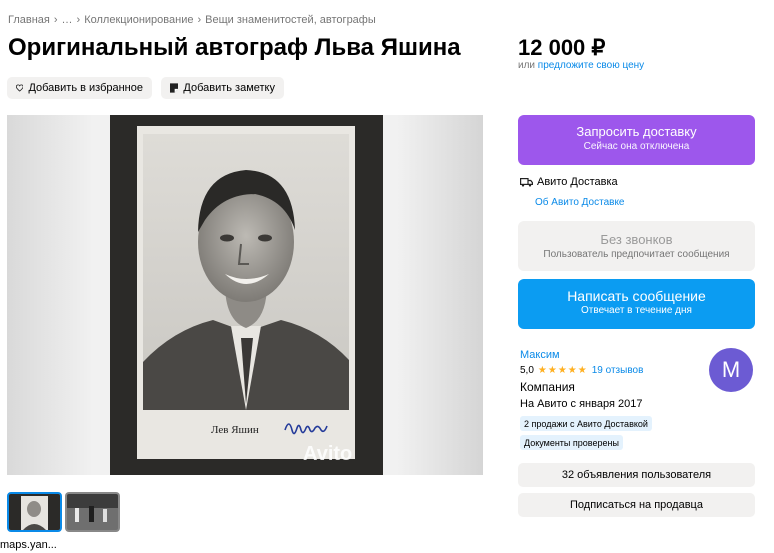 Image resolution: width=774 pixels, height=553 pixels. What do you see at coordinates (580, 202) in the screenshot?
I see `about-delivery-link: Об Авито Доставке` at bounding box center [580, 202].